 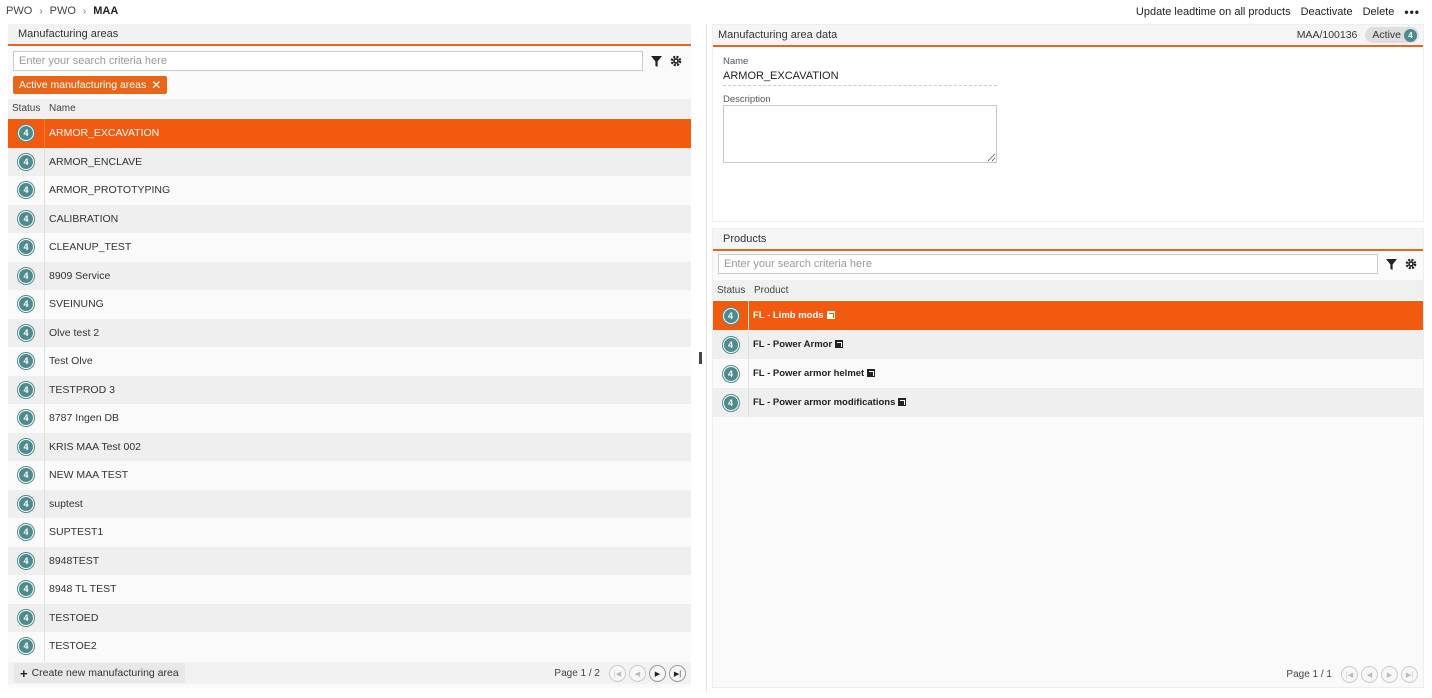 What do you see at coordinates (99, 673) in the screenshot?
I see `create-manufacturing-area-button: + Create new manufacturing area` at bounding box center [99, 673].